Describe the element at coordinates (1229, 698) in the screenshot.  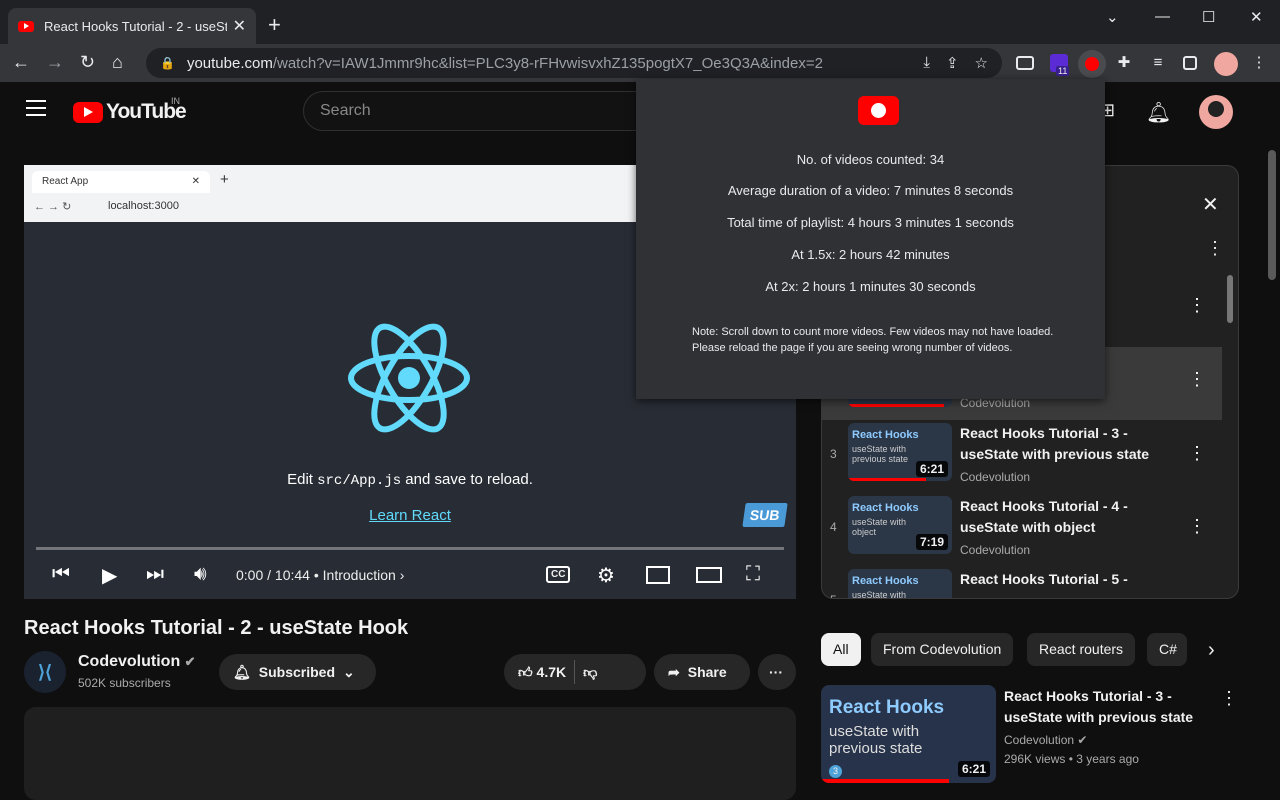
I see `recommended-more-icon: ⋮` at that location.